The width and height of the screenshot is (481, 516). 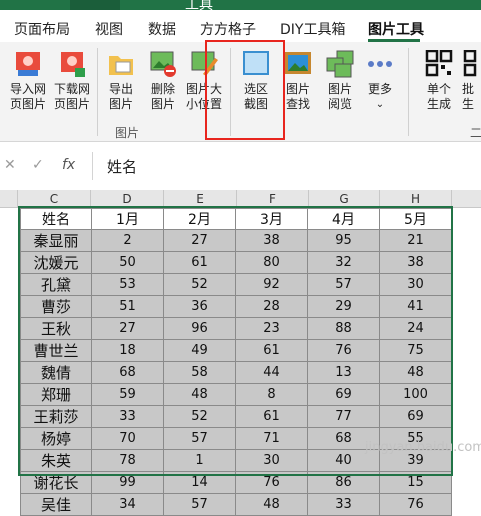 What do you see at coordinates (68, 165) in the screenshot?
I see `function-icon: fx` at bounding box center [68, 165].